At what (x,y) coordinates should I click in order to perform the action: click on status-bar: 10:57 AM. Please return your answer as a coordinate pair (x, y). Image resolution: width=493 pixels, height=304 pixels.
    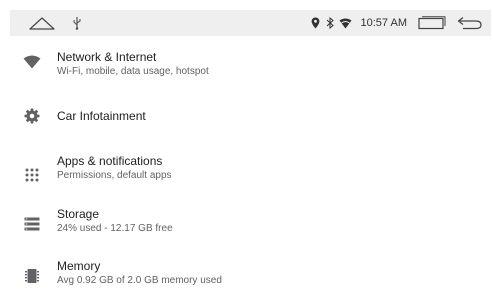
    Looking at the image, I should click on (250, 23).